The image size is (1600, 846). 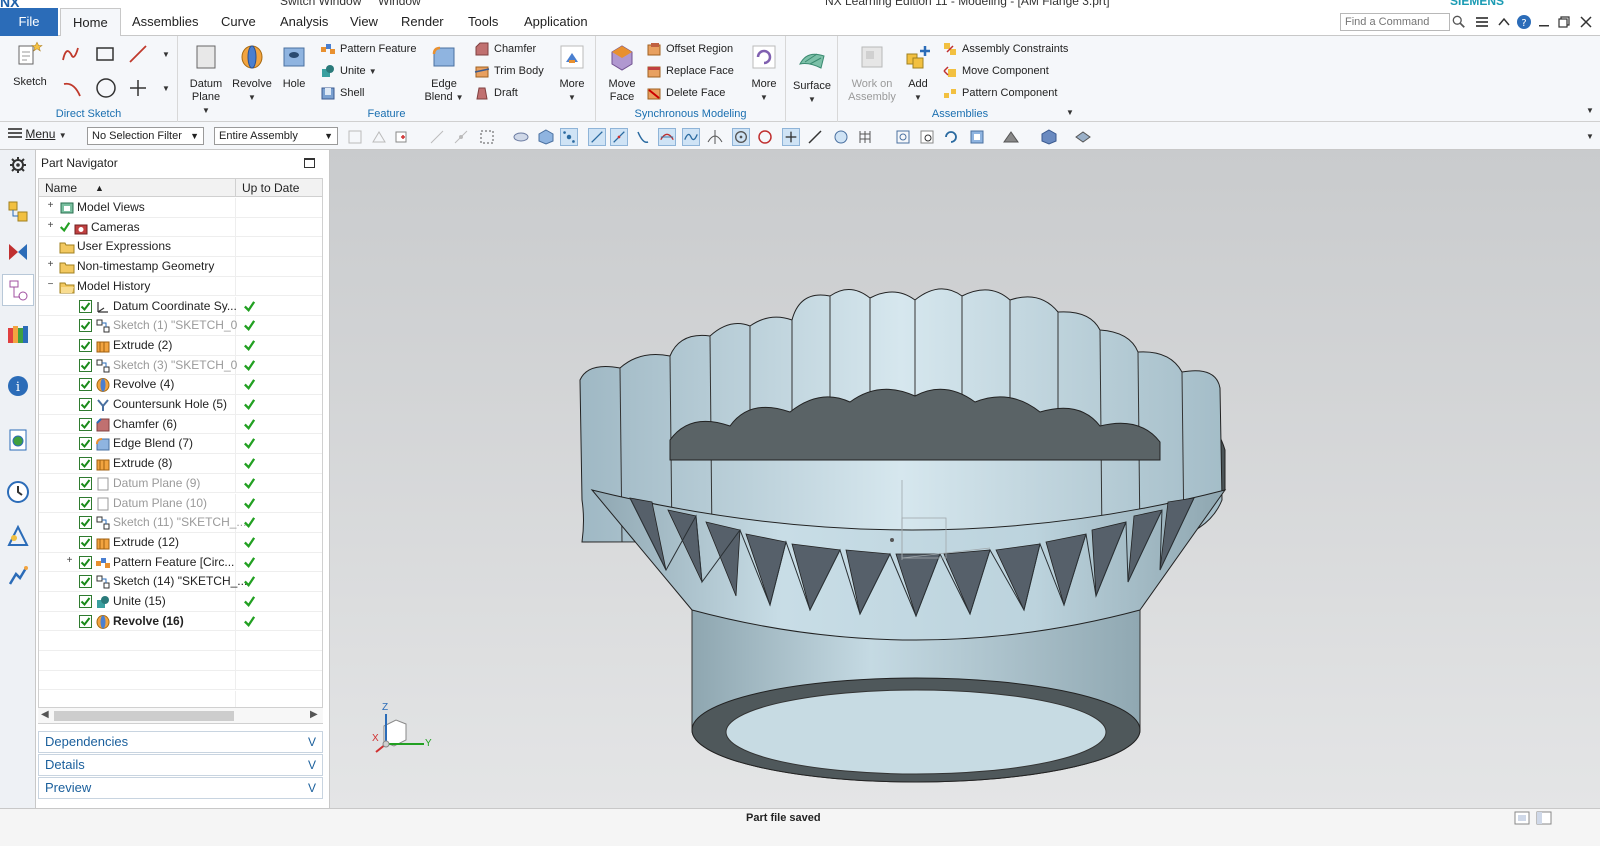 What do you see at coordinates (460, 97) in the screenshot?
I see `edge-blend-caret: ▼` at bounding box center [460, 97].